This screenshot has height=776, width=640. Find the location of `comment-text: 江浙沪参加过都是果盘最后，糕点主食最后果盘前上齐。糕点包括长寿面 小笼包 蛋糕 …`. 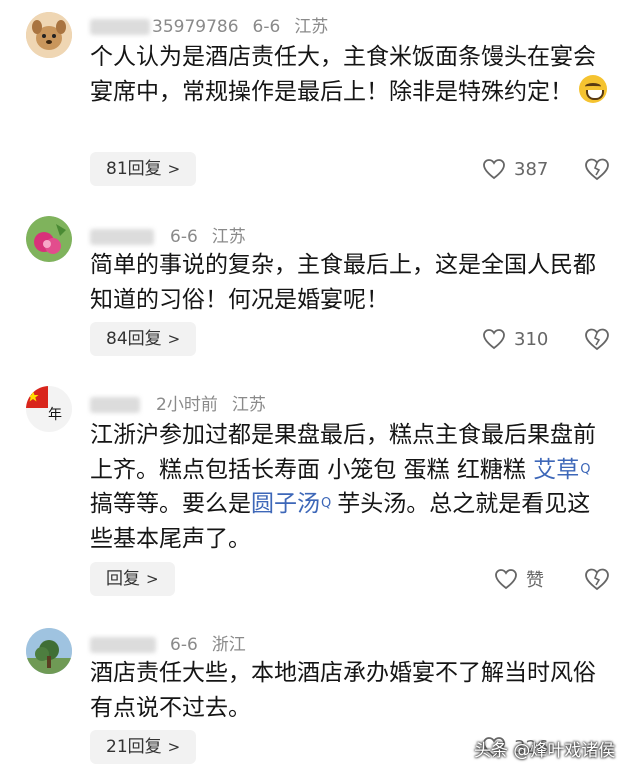

comment-text: 江浙沪参加过都是果盘最后，糕点主食最后果盘前上齐。糕点包括长寿面 小笼包 蛋糕 … is located at coordinates (343, 487).